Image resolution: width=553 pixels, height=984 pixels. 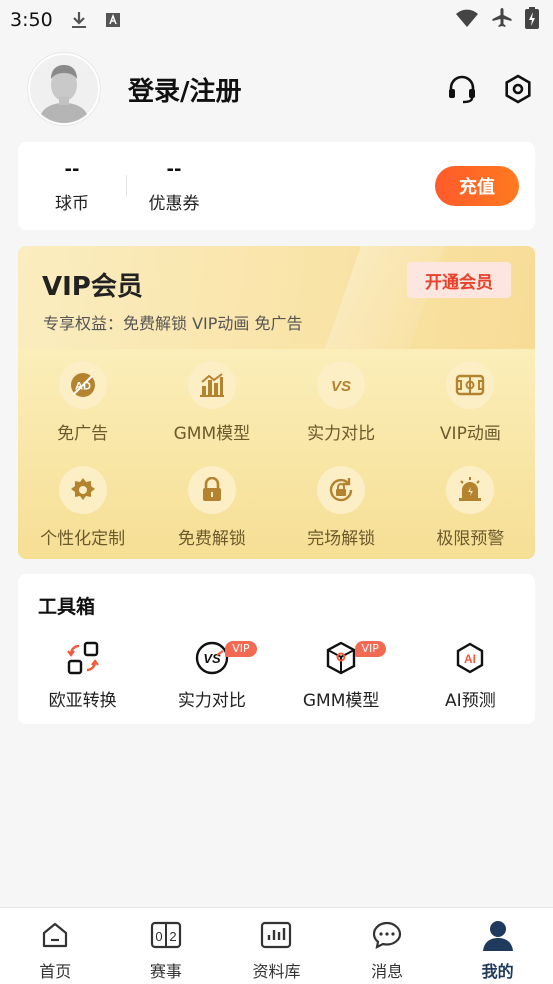 I want to click on vip-title: VIP会员, so click(x=92, y=287).